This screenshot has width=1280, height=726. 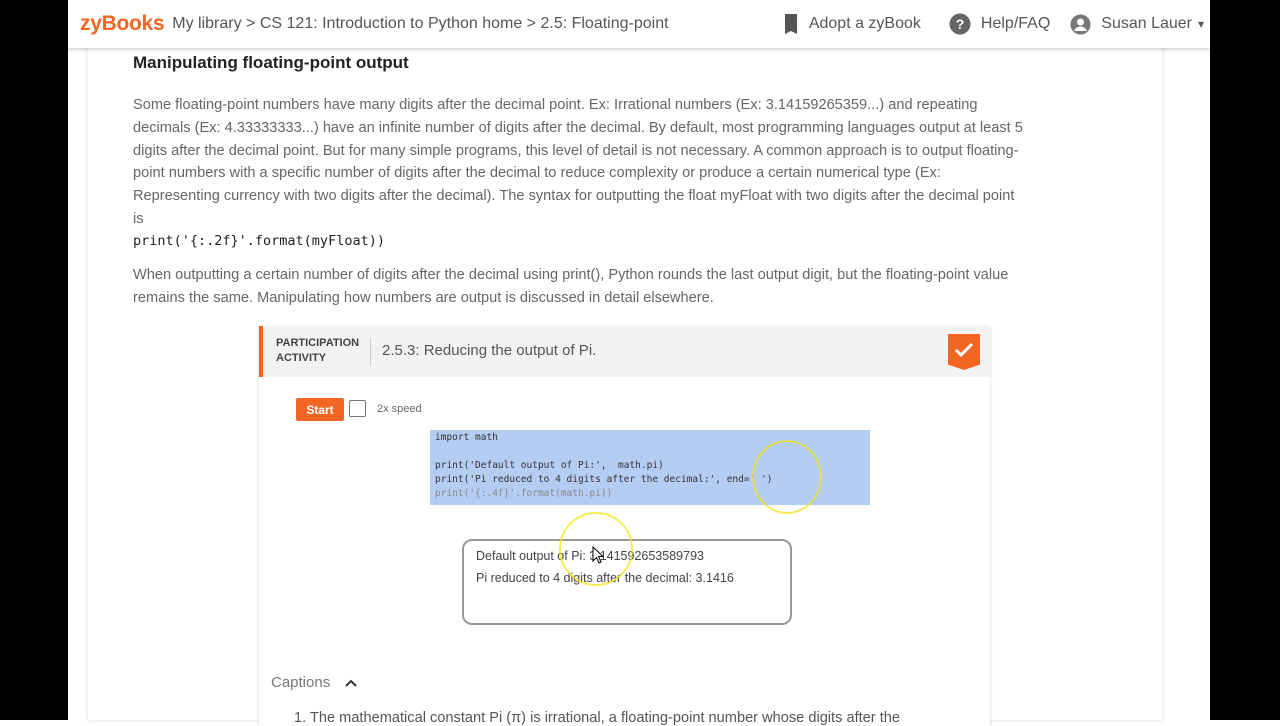 I want to click on captions-toggle: Captions, so click(x=314, y=682).